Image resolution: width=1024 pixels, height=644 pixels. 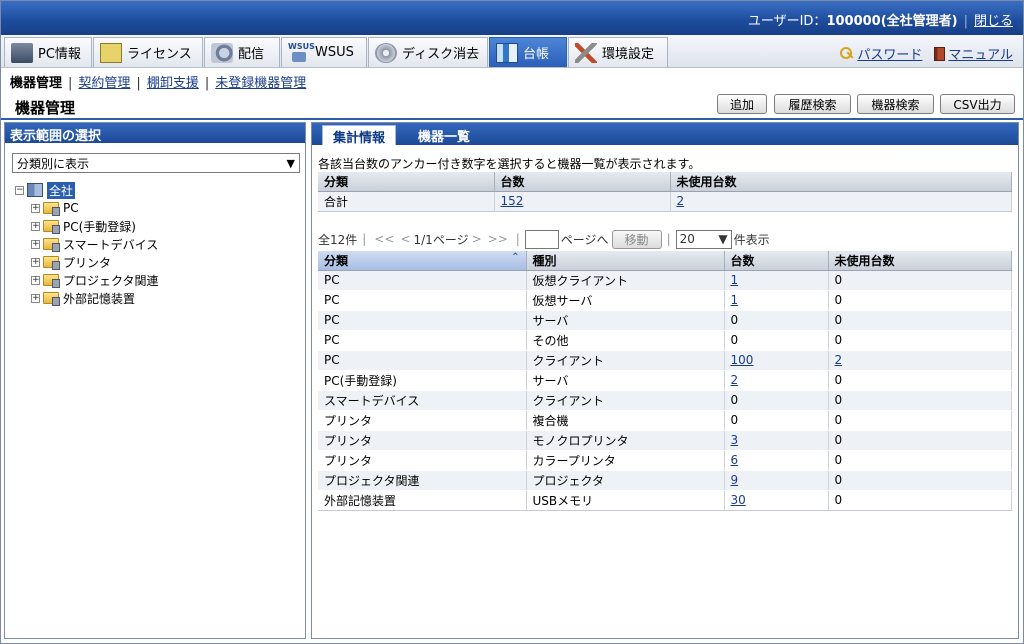 I want to click on first-page-button: <<, so click(x=384, y=239).